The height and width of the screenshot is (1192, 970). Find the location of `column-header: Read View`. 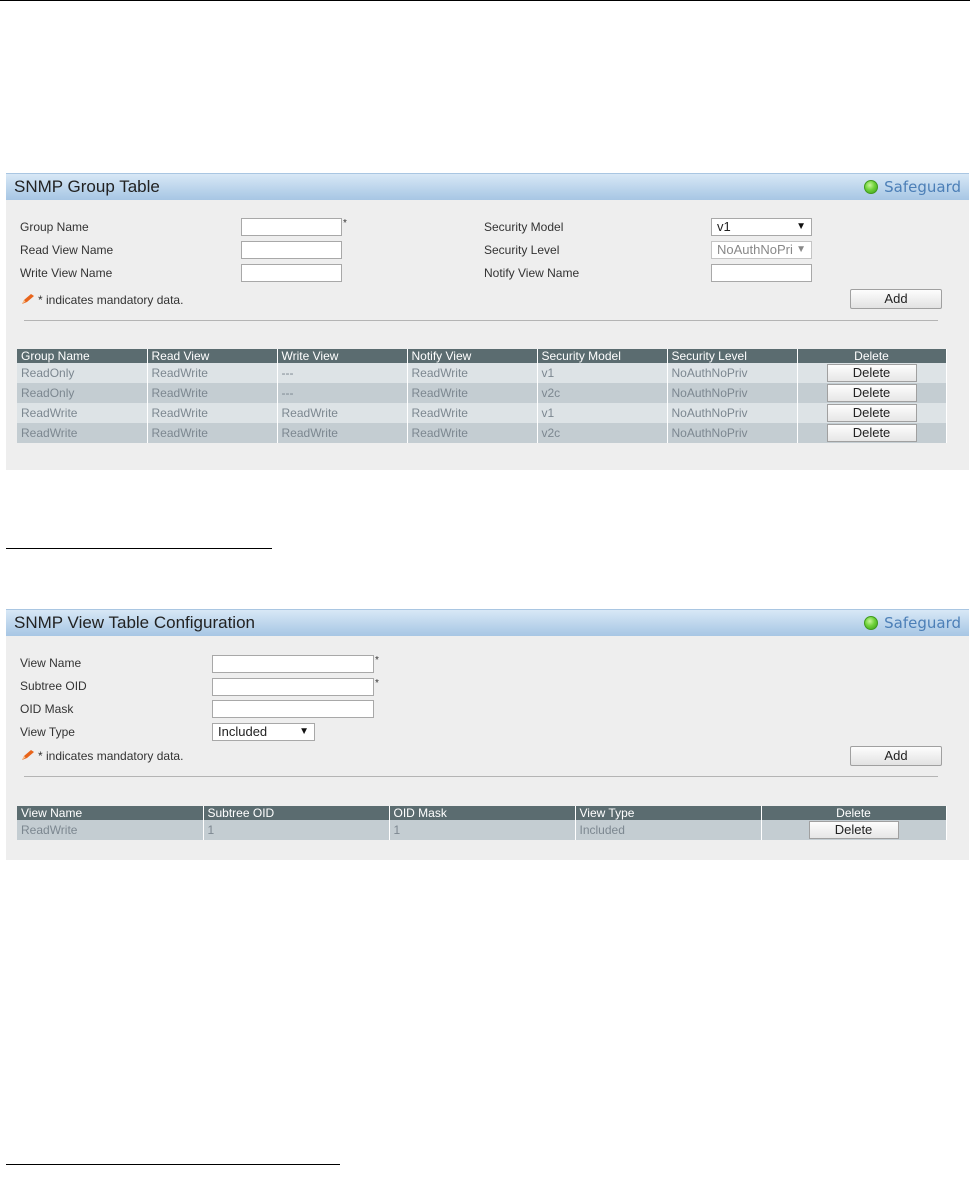

column-header: Read View is located at coordinates (212, 356).